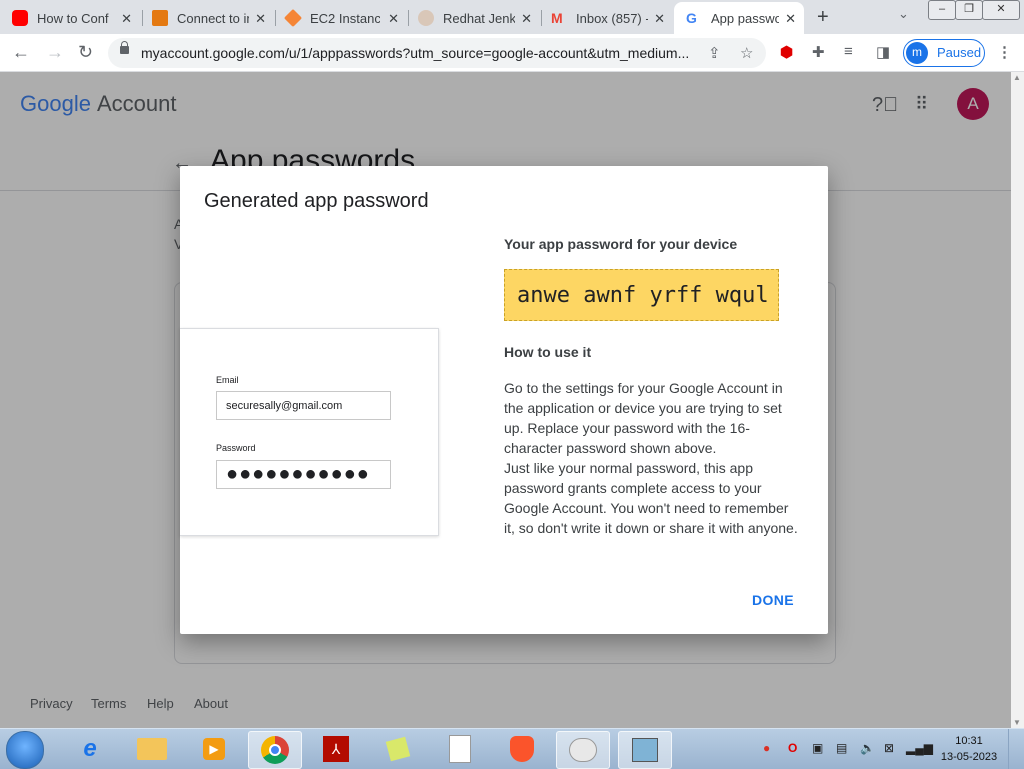  I want to click on tab-jenkins: Redhat Jenki ✕, so click(479, 18).